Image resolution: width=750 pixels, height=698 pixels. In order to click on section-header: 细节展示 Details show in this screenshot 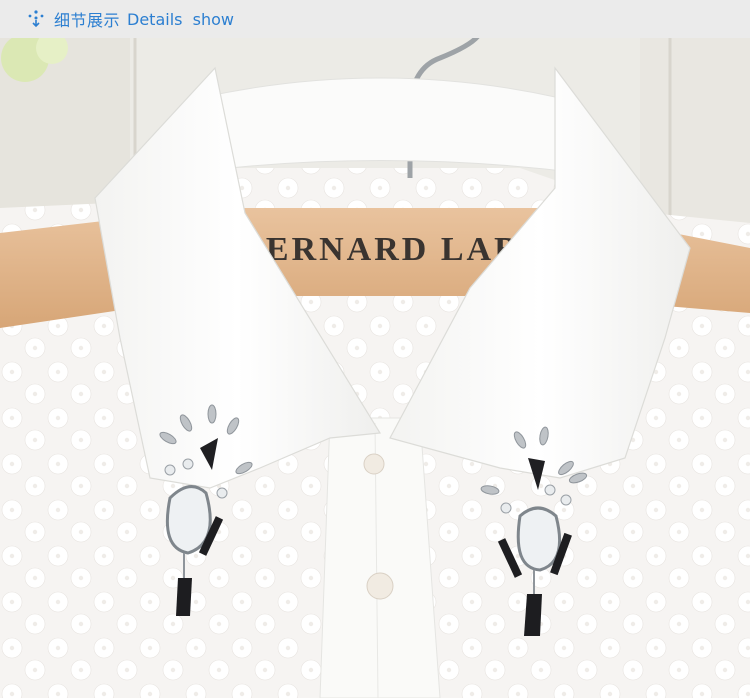, I will do `click(375, 19)`.